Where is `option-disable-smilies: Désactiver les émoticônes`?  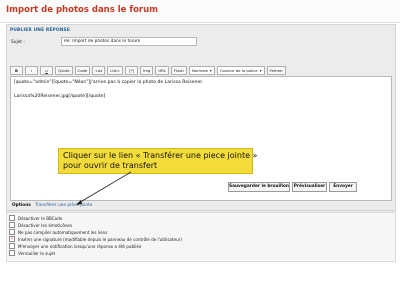
option-disable-smilies: Désactiver les émoticônes is located at coordinates (40, 225).